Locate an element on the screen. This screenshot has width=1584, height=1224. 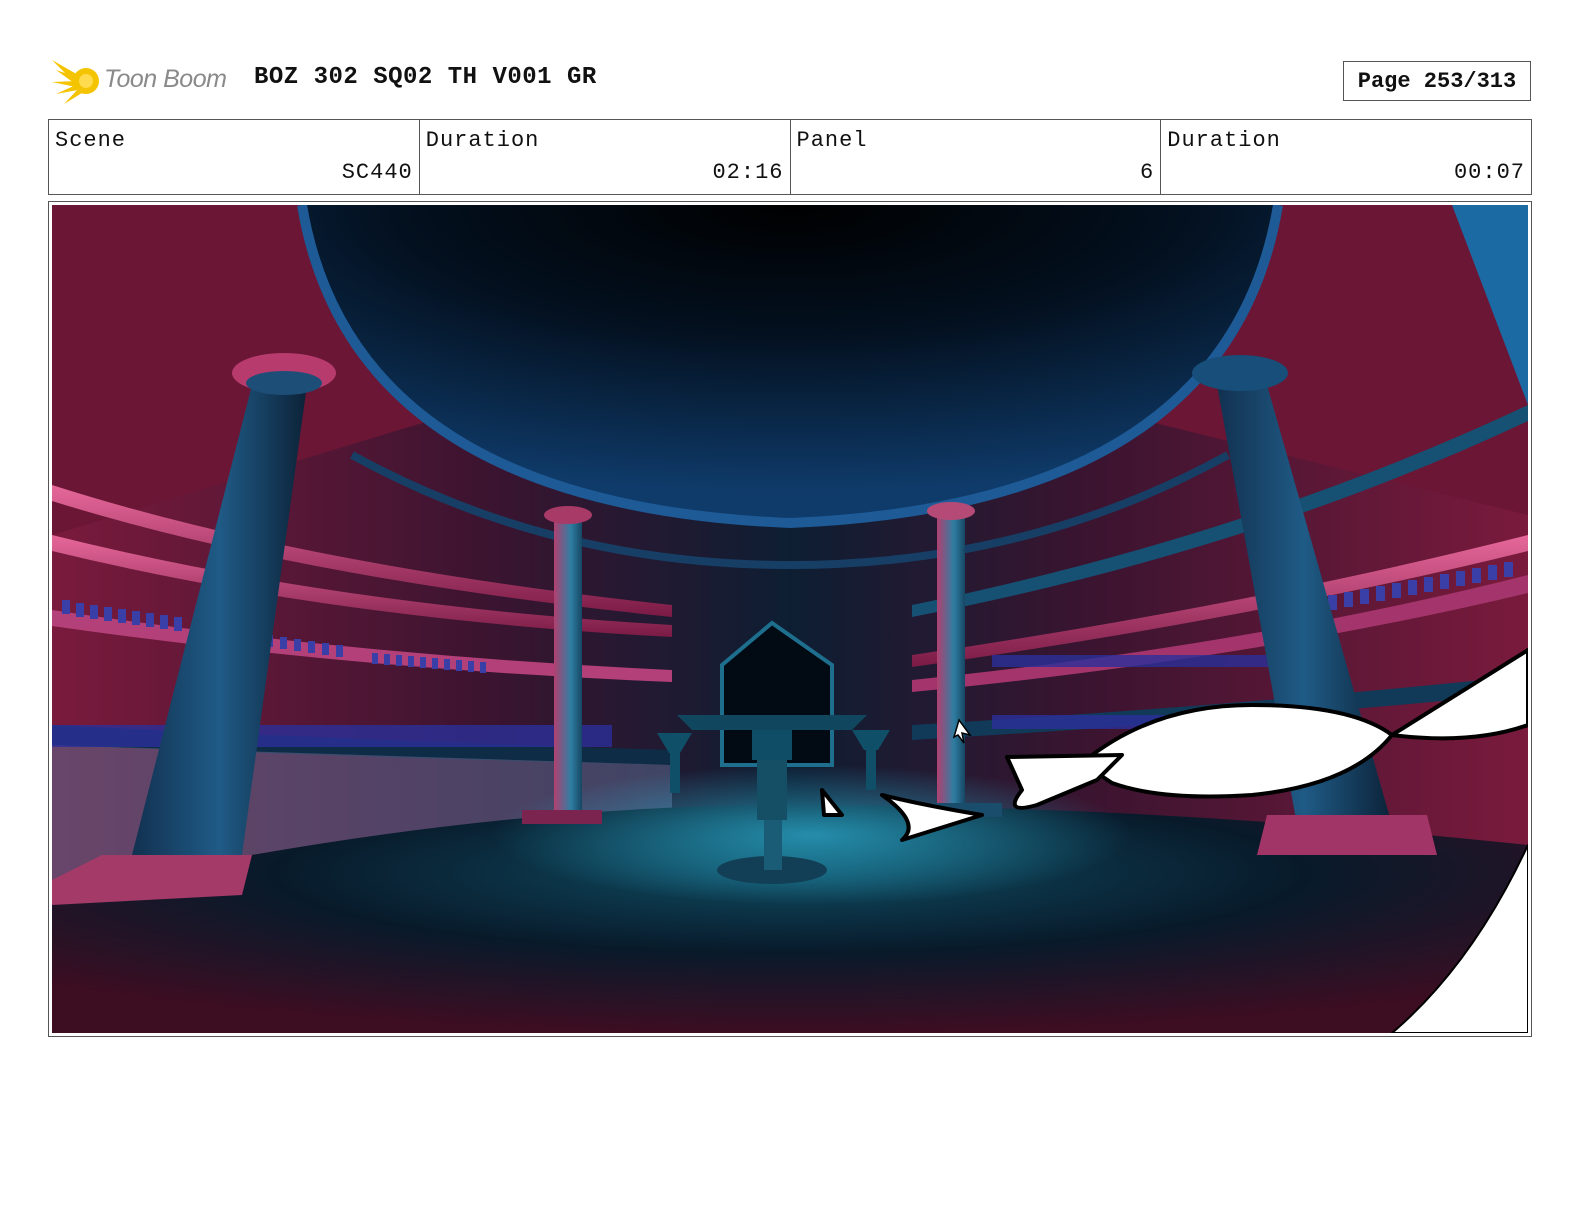
panel-duration-cell: Duration 00:07 is located at coordinates (1346, 157).